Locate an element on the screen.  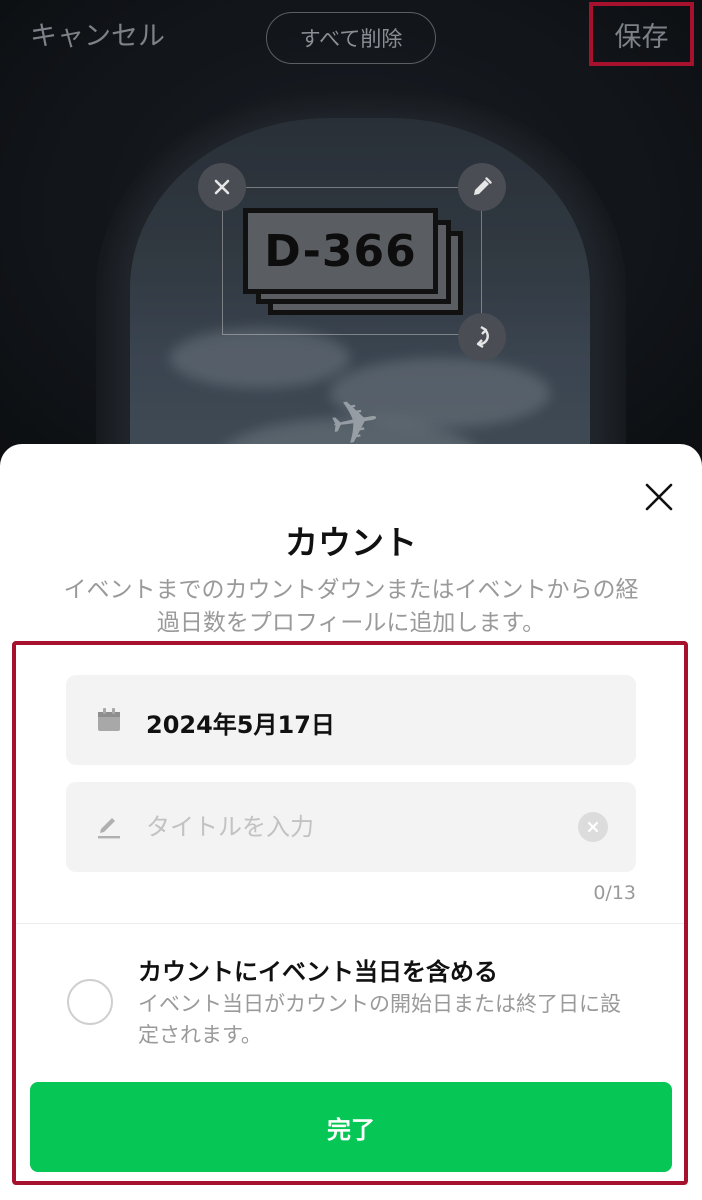
countdown-sticker: D-366 is located at coordinates (340, 251).